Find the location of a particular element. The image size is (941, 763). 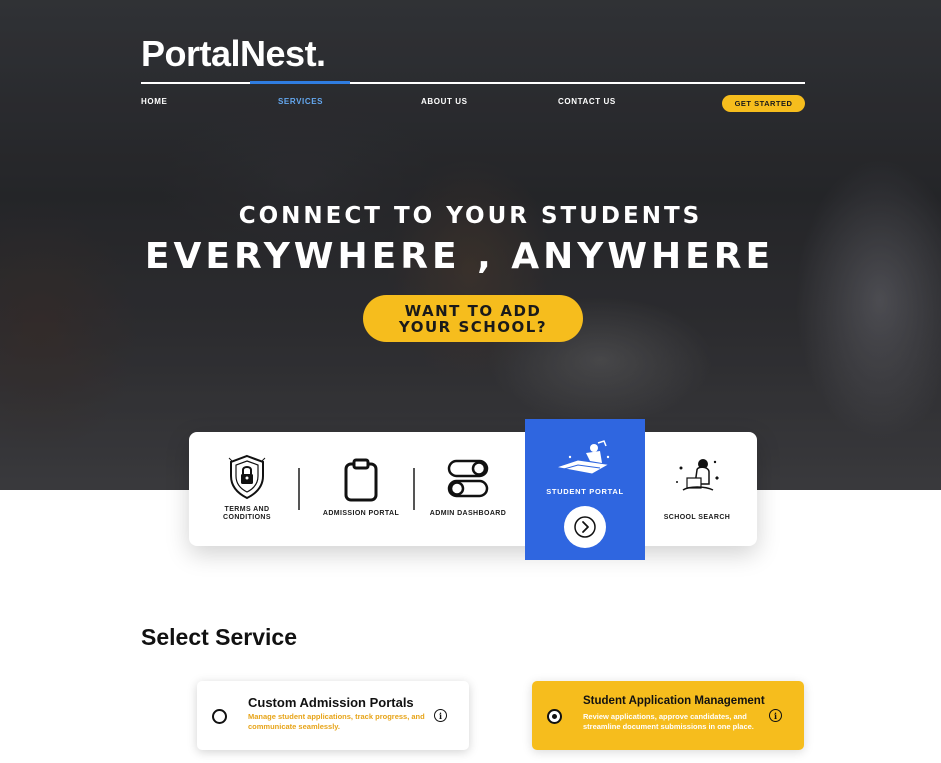

student-studying-illustration is located at coordinates (697, 475).